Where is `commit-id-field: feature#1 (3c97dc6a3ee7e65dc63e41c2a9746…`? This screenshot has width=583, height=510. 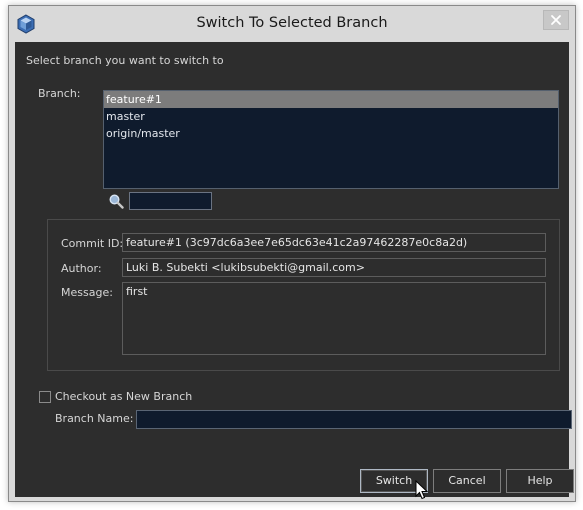
commit-id-field: feature#1 (3c97dc6a3ee7e65dc63e41c2a9746… is located at coordinates (334, 242).